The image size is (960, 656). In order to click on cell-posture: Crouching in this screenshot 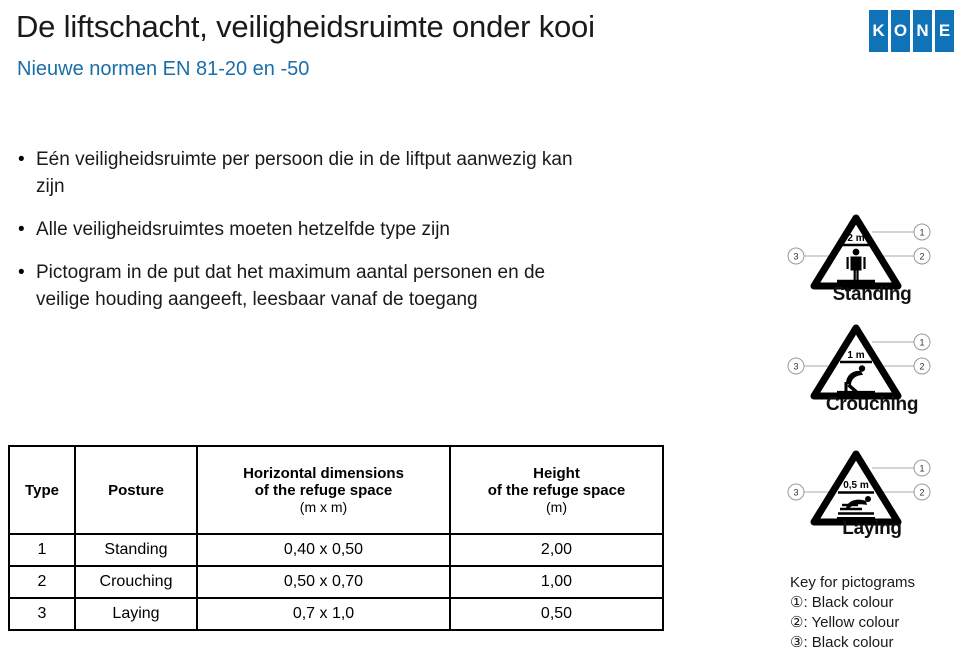, I will do `click(136, 582)`.